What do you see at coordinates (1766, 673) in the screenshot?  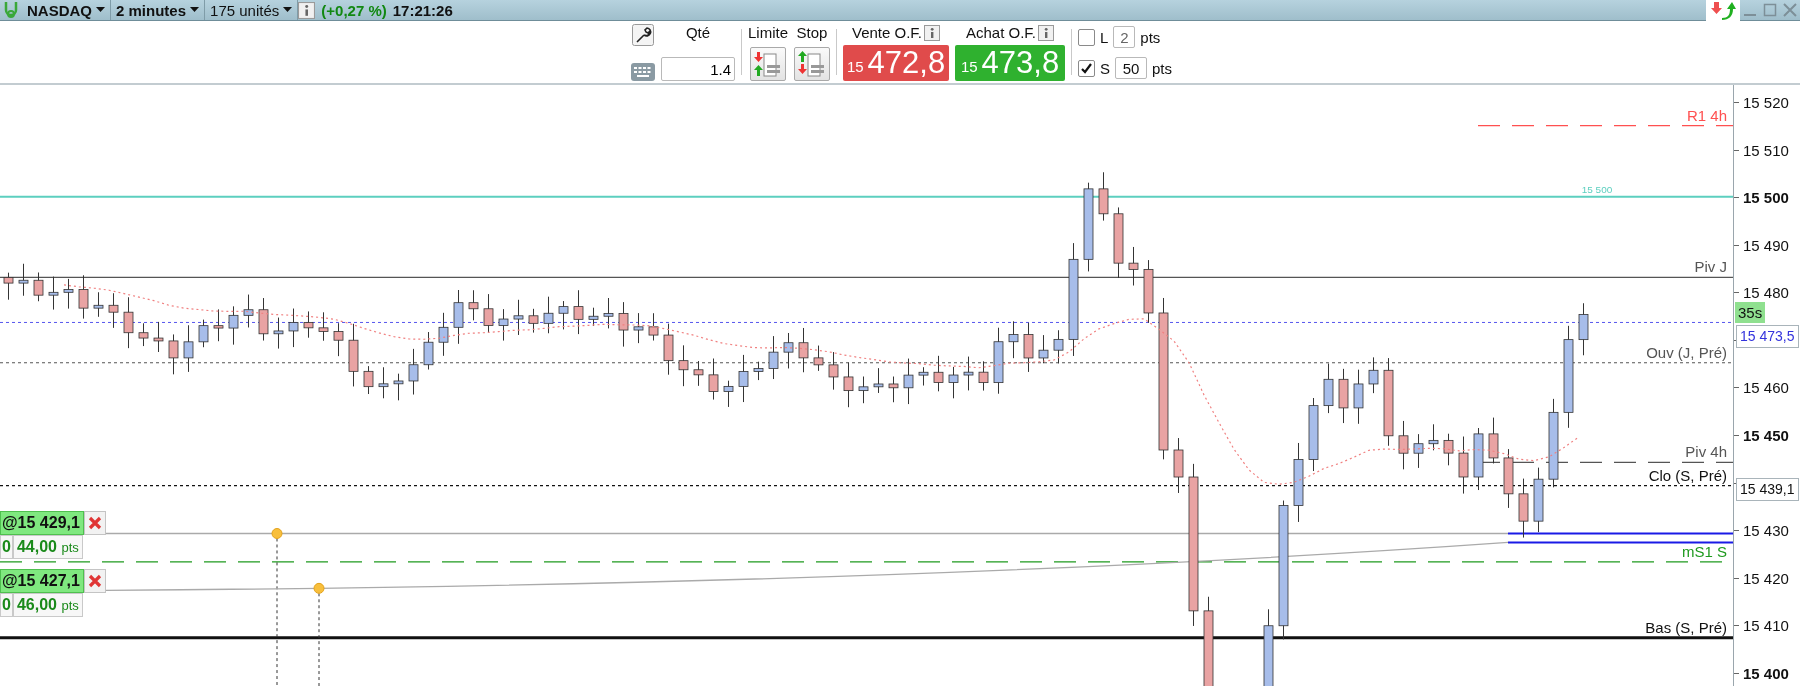 I see `price-tick-label: 15 400` at bounding box center [1766, 673].